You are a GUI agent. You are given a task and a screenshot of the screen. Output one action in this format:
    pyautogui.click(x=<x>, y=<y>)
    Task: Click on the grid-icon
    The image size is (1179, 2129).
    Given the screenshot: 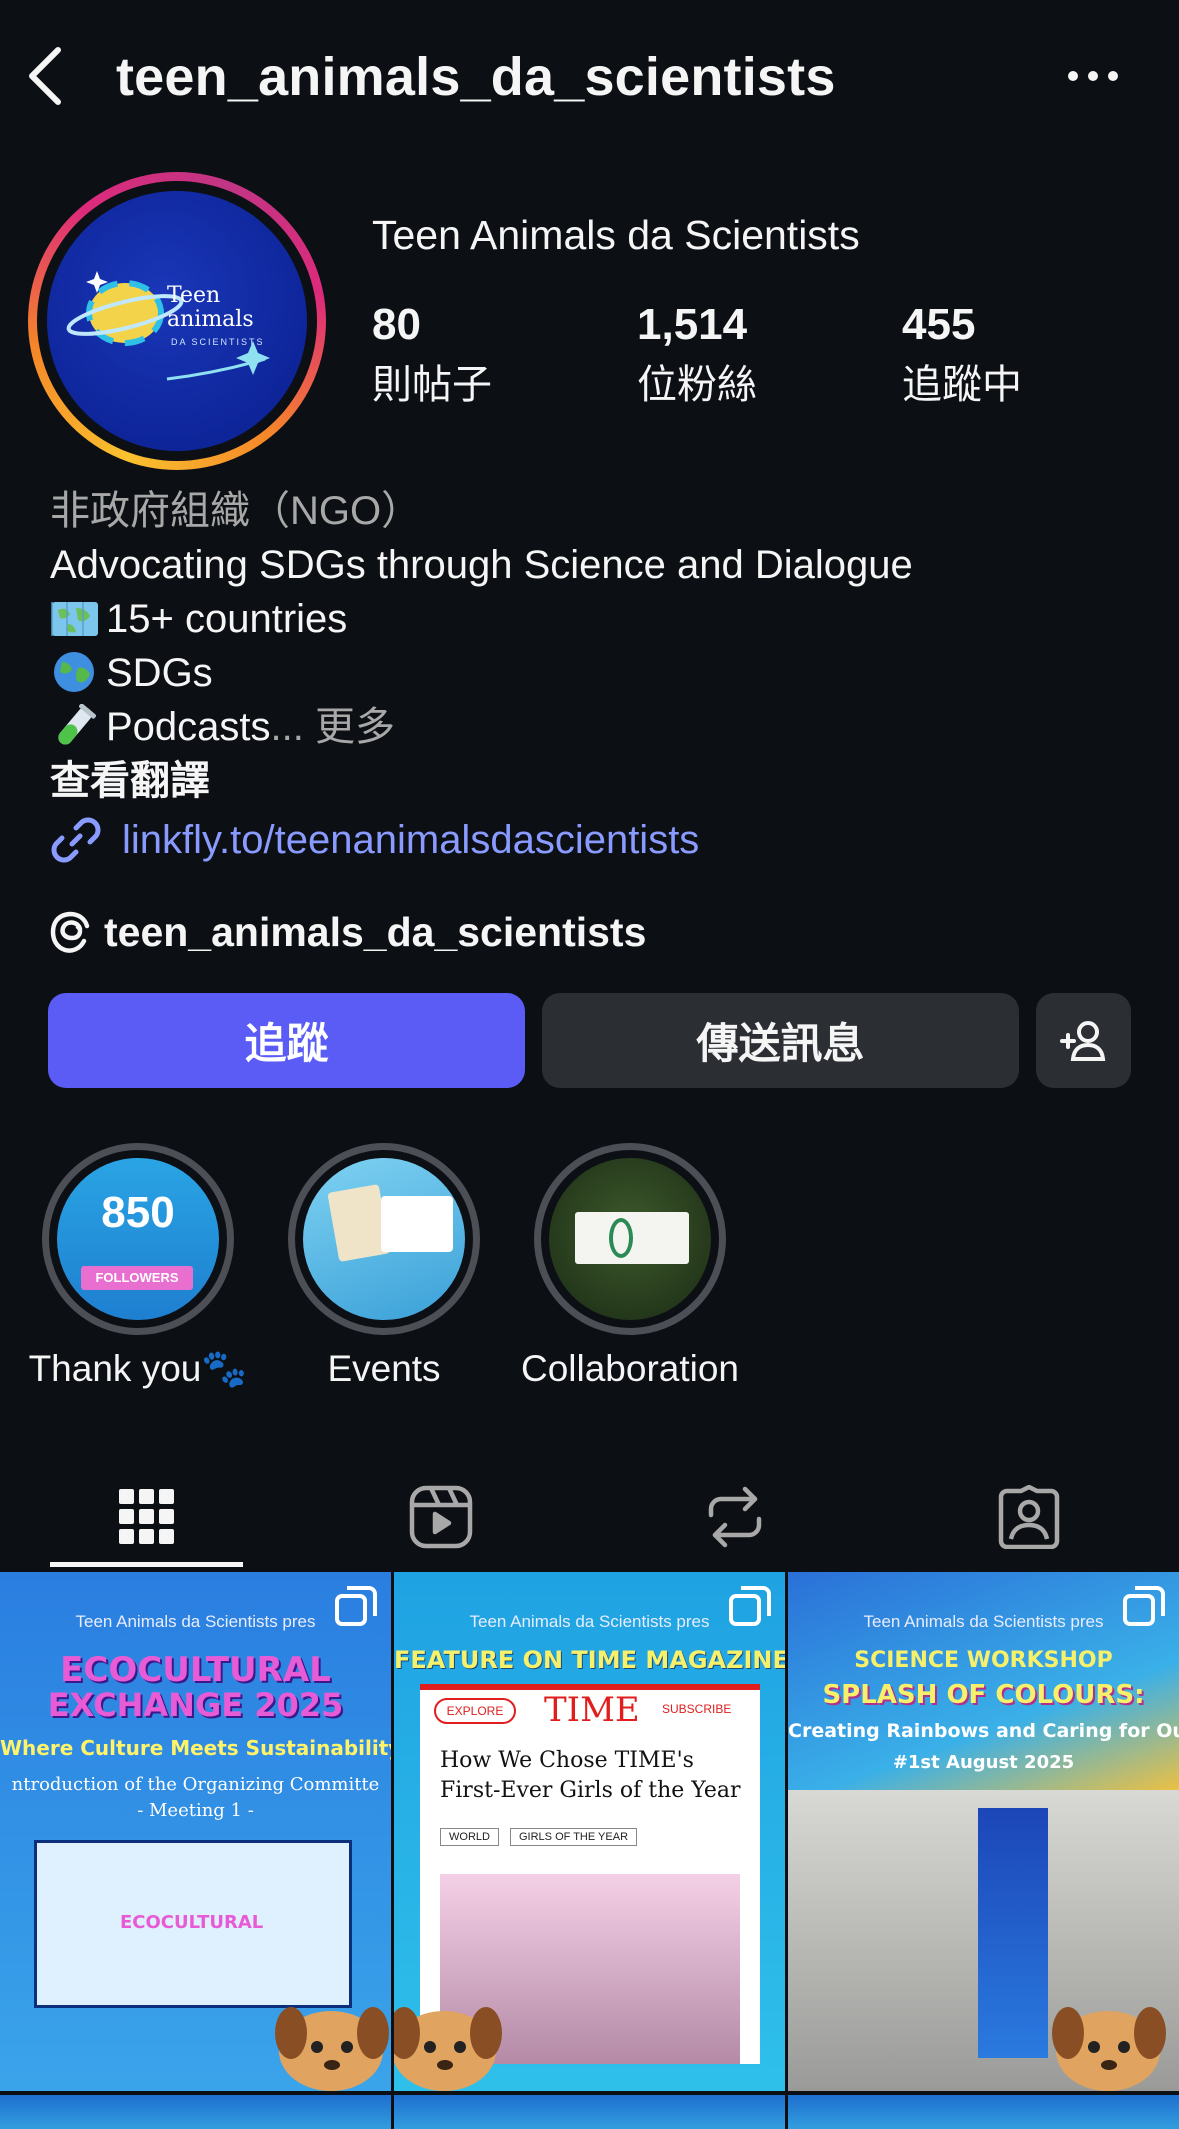 What is the action you would take?
    pyautogui.click(x=146, y=1516)
    